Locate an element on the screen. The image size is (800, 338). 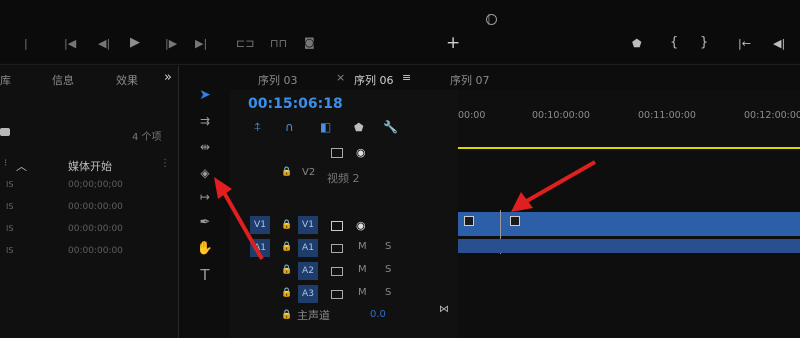
ruler-tick: 00:12:00:00 is located at coordinates (772, 115).